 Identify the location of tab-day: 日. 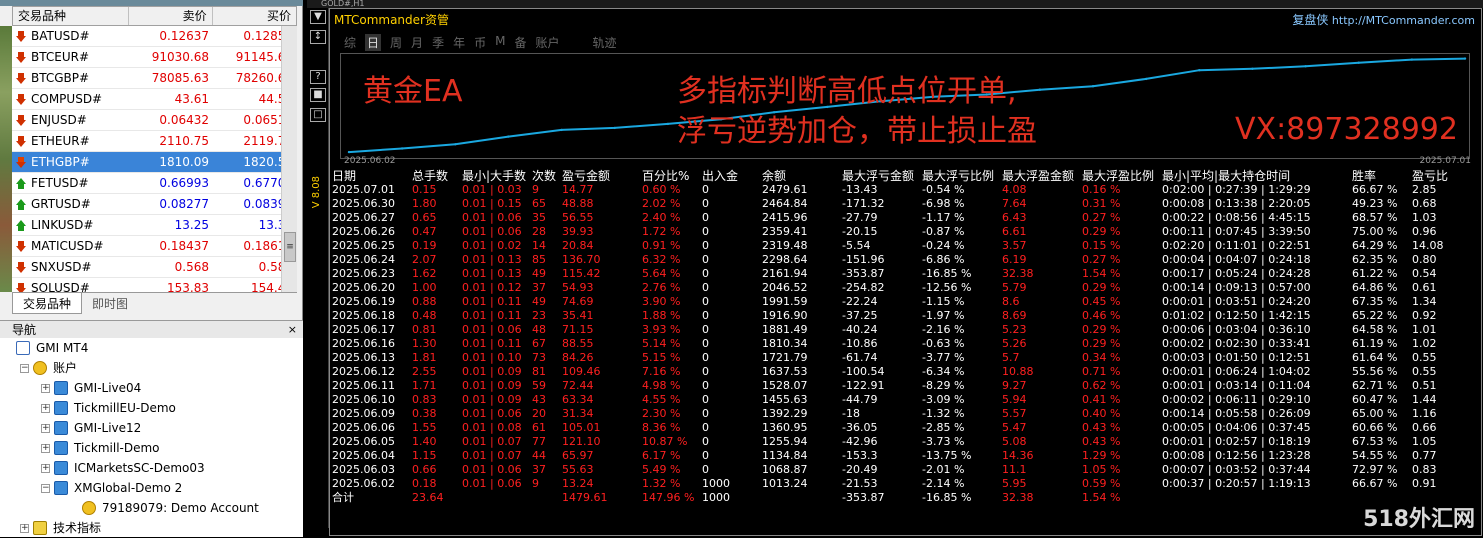
(373, 42).